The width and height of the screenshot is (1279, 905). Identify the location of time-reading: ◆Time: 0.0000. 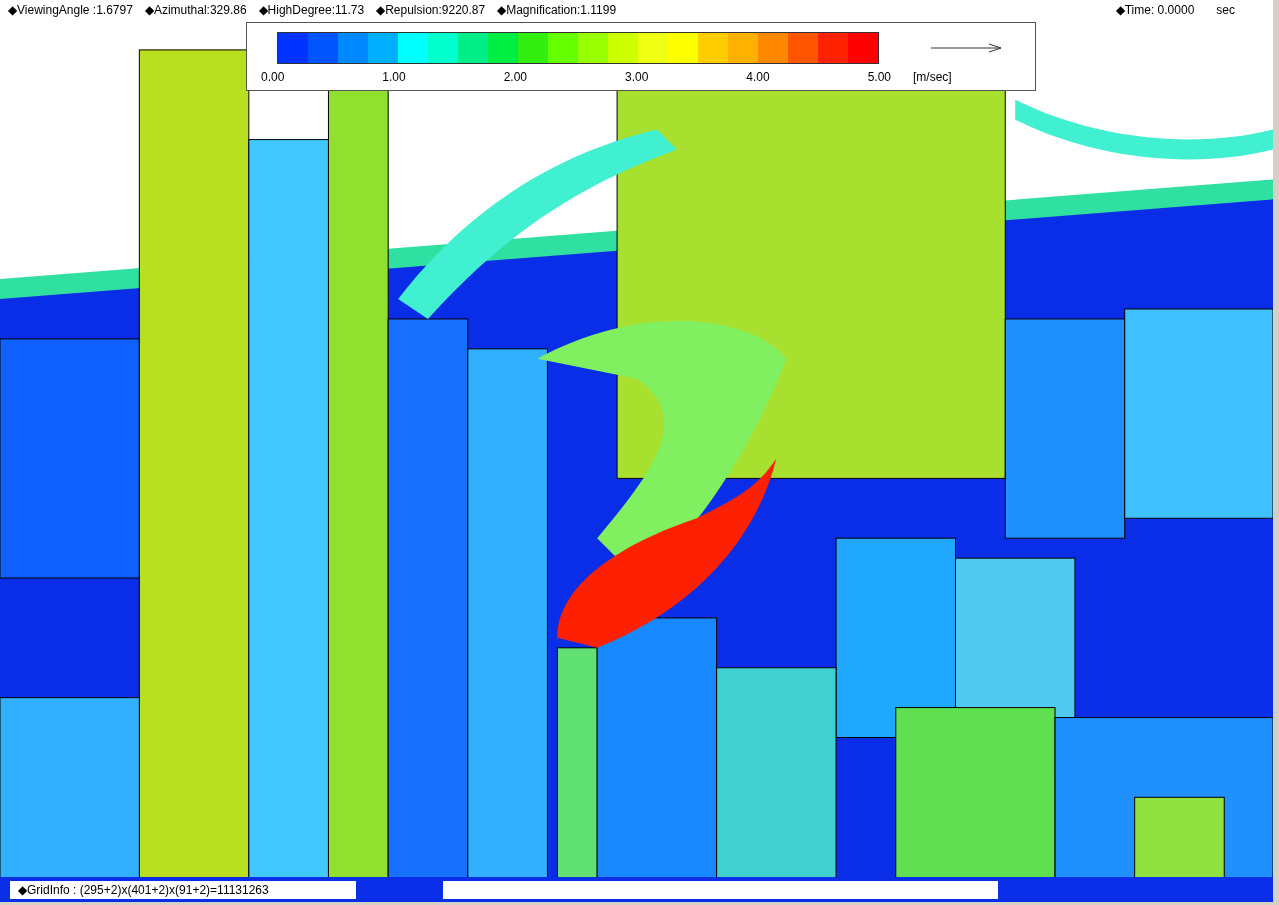
(1155, 10).